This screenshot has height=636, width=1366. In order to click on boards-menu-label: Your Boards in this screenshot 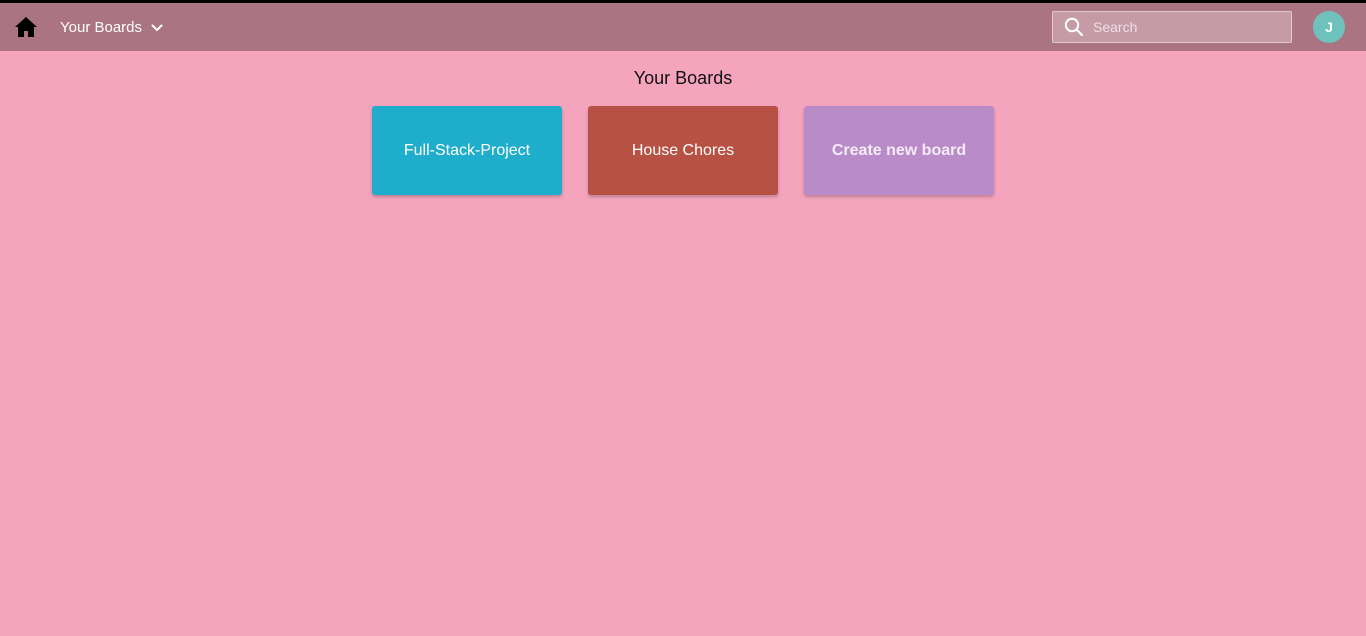, I will do `click(101, 27)`.